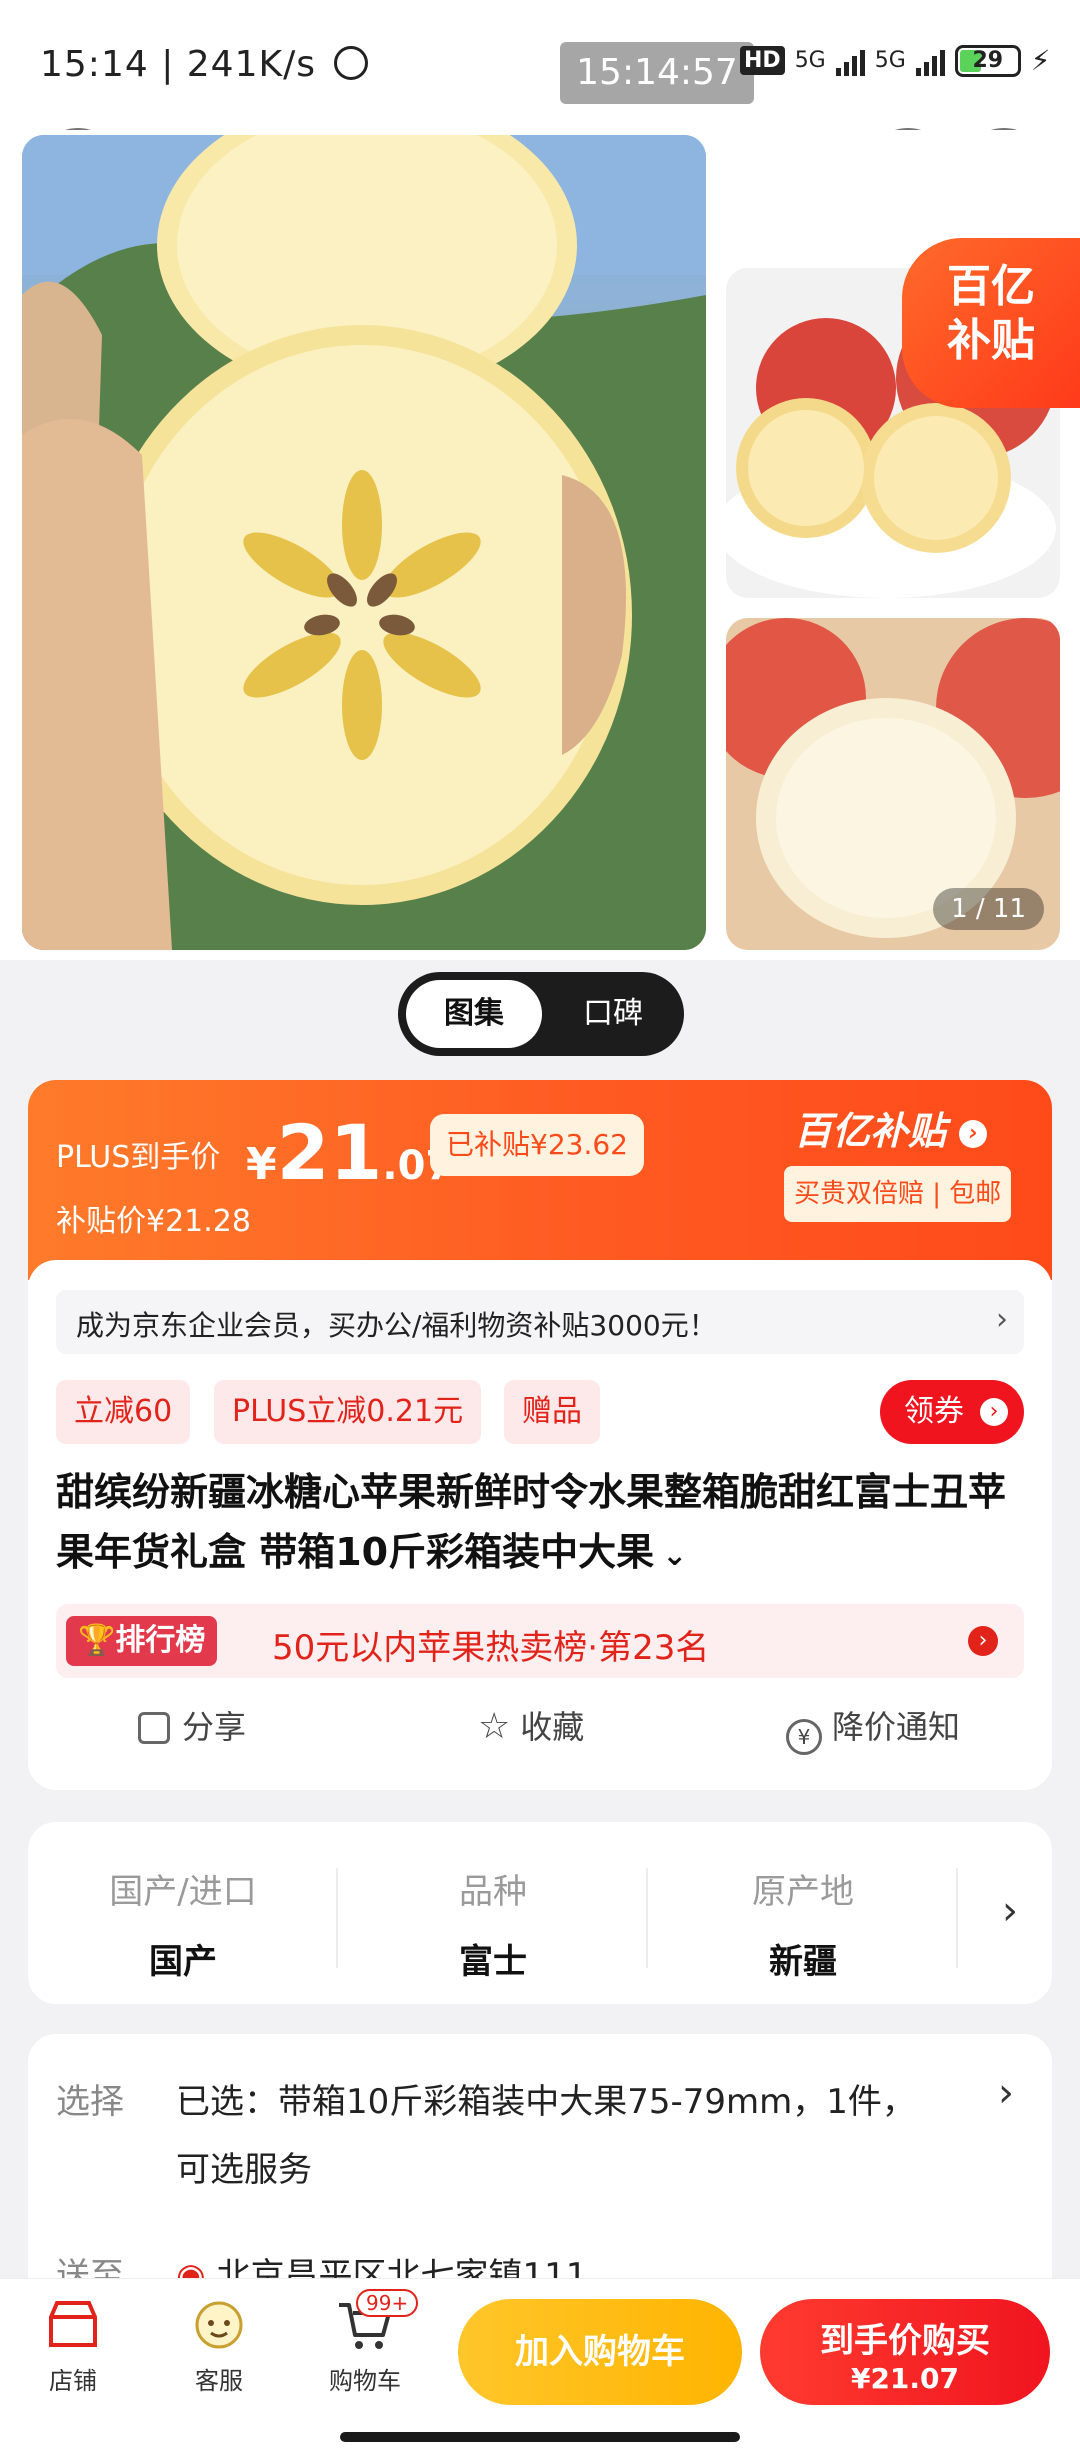 Image resolution: width=1080 pixels, height=2460 pixels. I want to click on chevron-down-icon: ⌄, so click(675, 1555).